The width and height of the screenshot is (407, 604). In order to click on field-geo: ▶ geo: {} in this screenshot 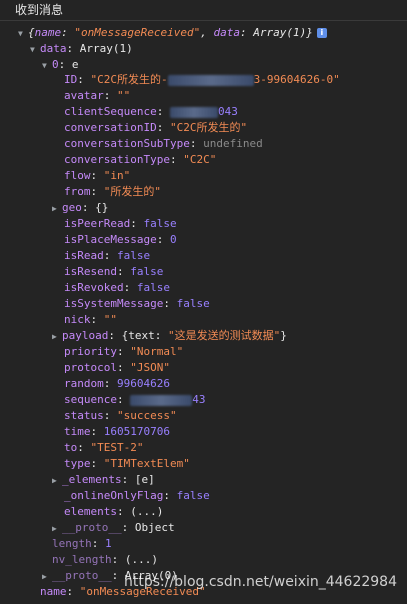, I will do `click(229, 208)`.